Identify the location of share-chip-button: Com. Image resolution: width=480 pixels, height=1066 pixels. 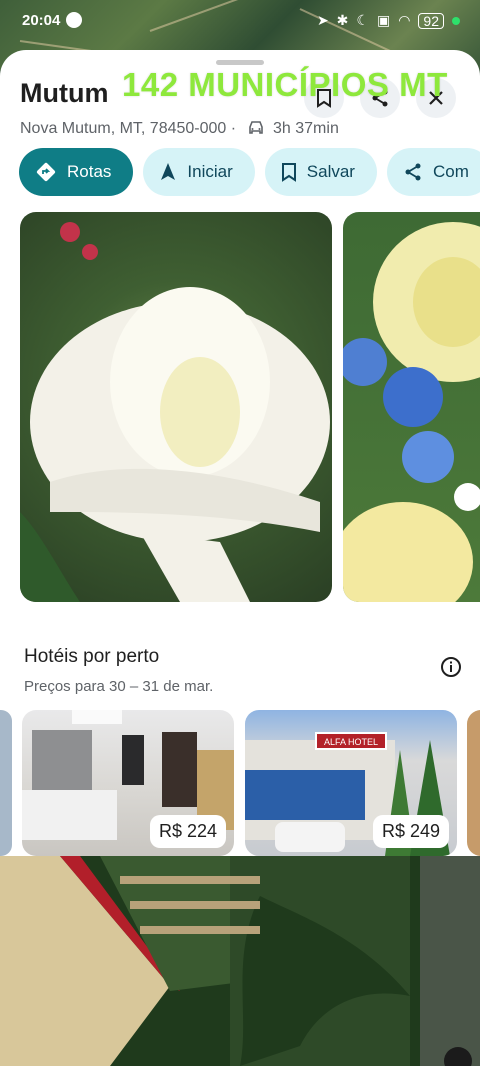
(433, 172).